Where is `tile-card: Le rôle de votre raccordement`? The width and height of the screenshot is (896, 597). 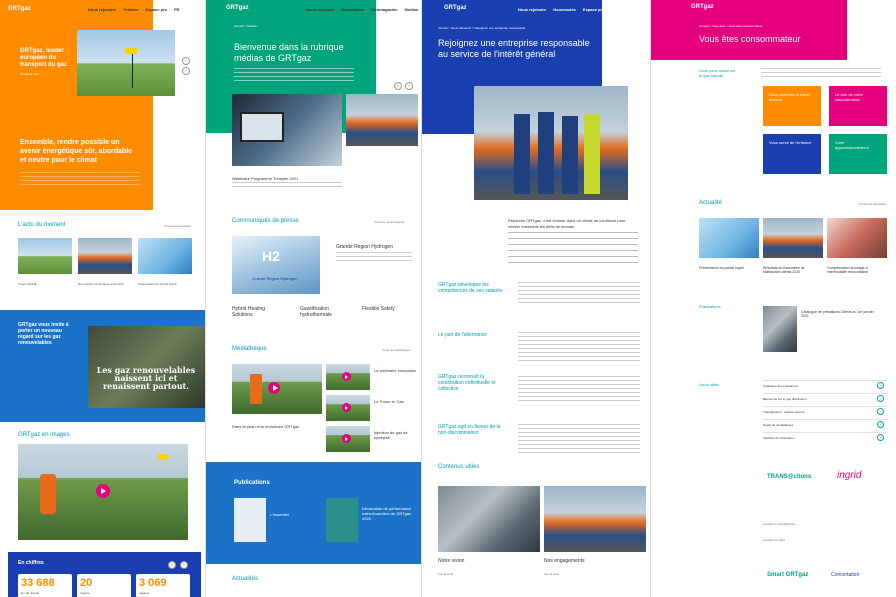
tile-card: Le rôle de votre raccordement is located at coordinates (858, 106).